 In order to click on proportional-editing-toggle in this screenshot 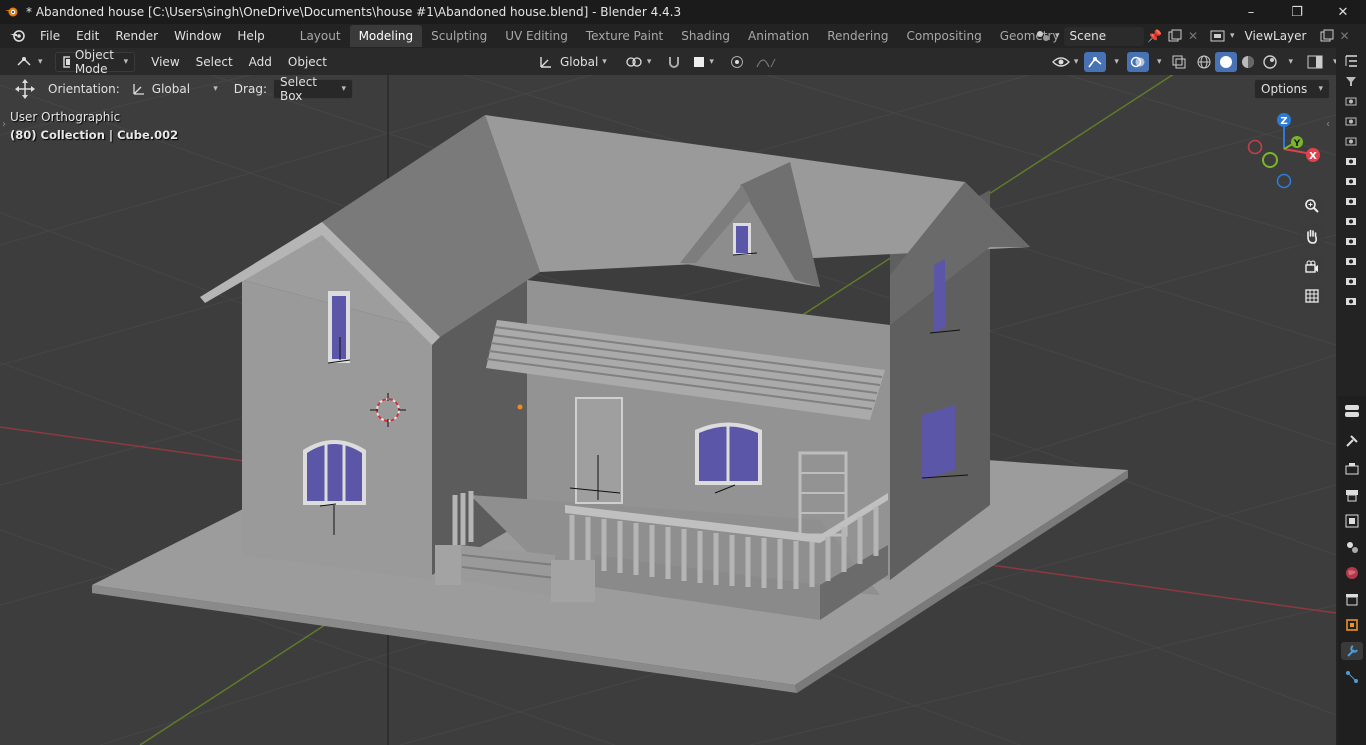, I will do `click(737, 62)`.